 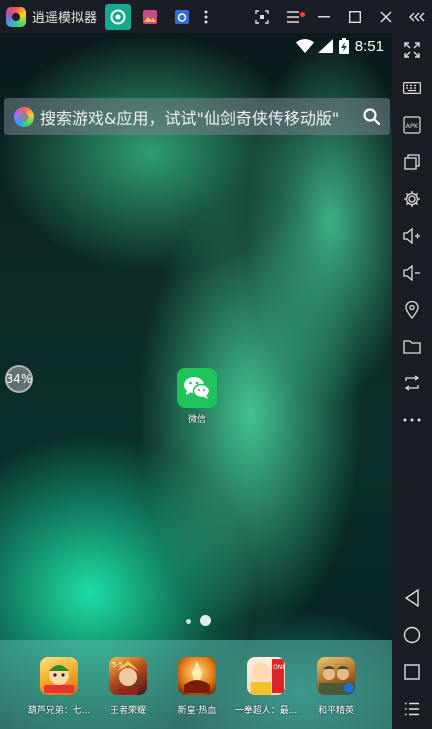 I want to click on calabash-brothers-game-icon, so click(x=59, y=676).